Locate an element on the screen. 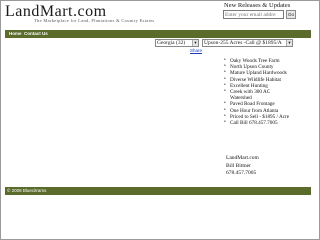 The width and height of the screenshot is (320, 240). go-button: Go is located at coordinates (291, 14).